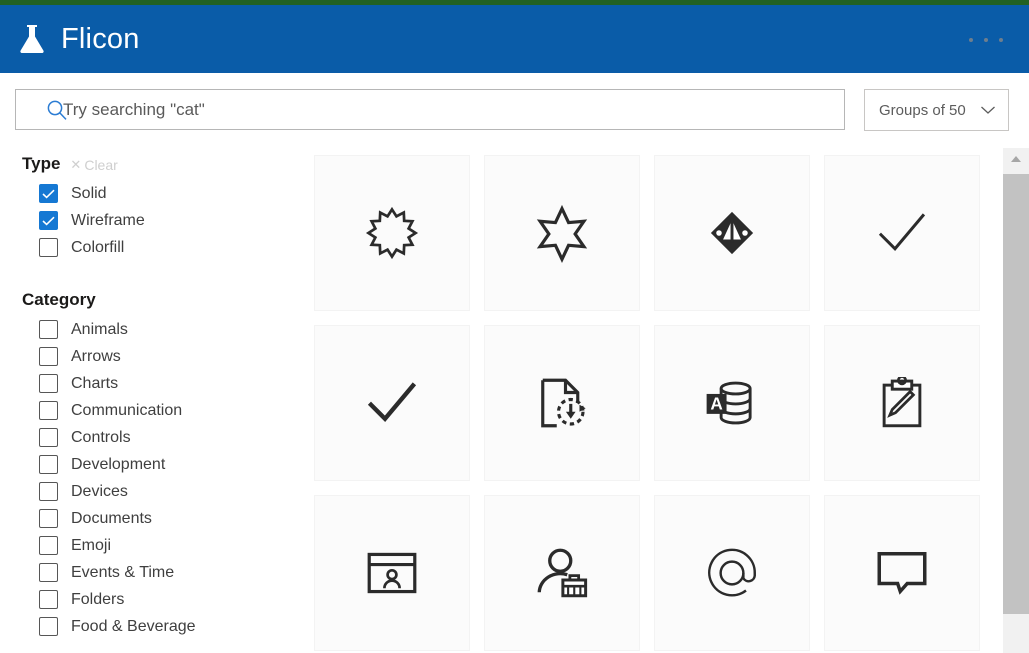 The height and width of the screenshot is (653, 1029). I want to click on filter-option-label: Colorfill, so click(98, 247).